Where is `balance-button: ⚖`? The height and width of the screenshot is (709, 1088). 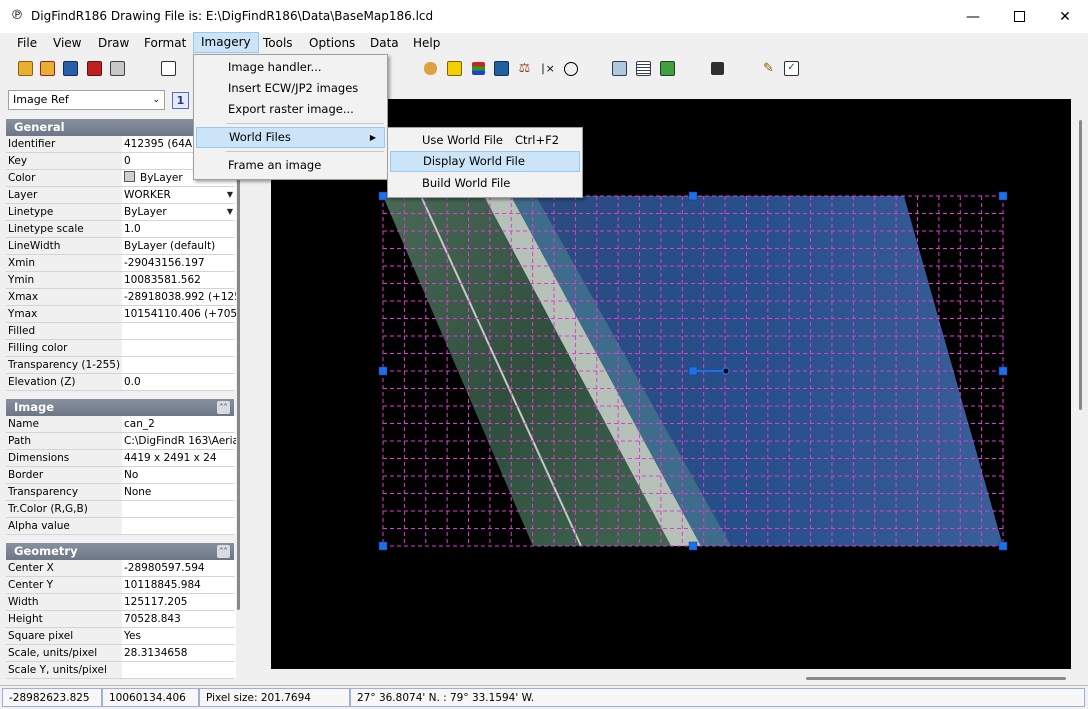 balance-button: ⚖ is located at coordinates (524, 68).